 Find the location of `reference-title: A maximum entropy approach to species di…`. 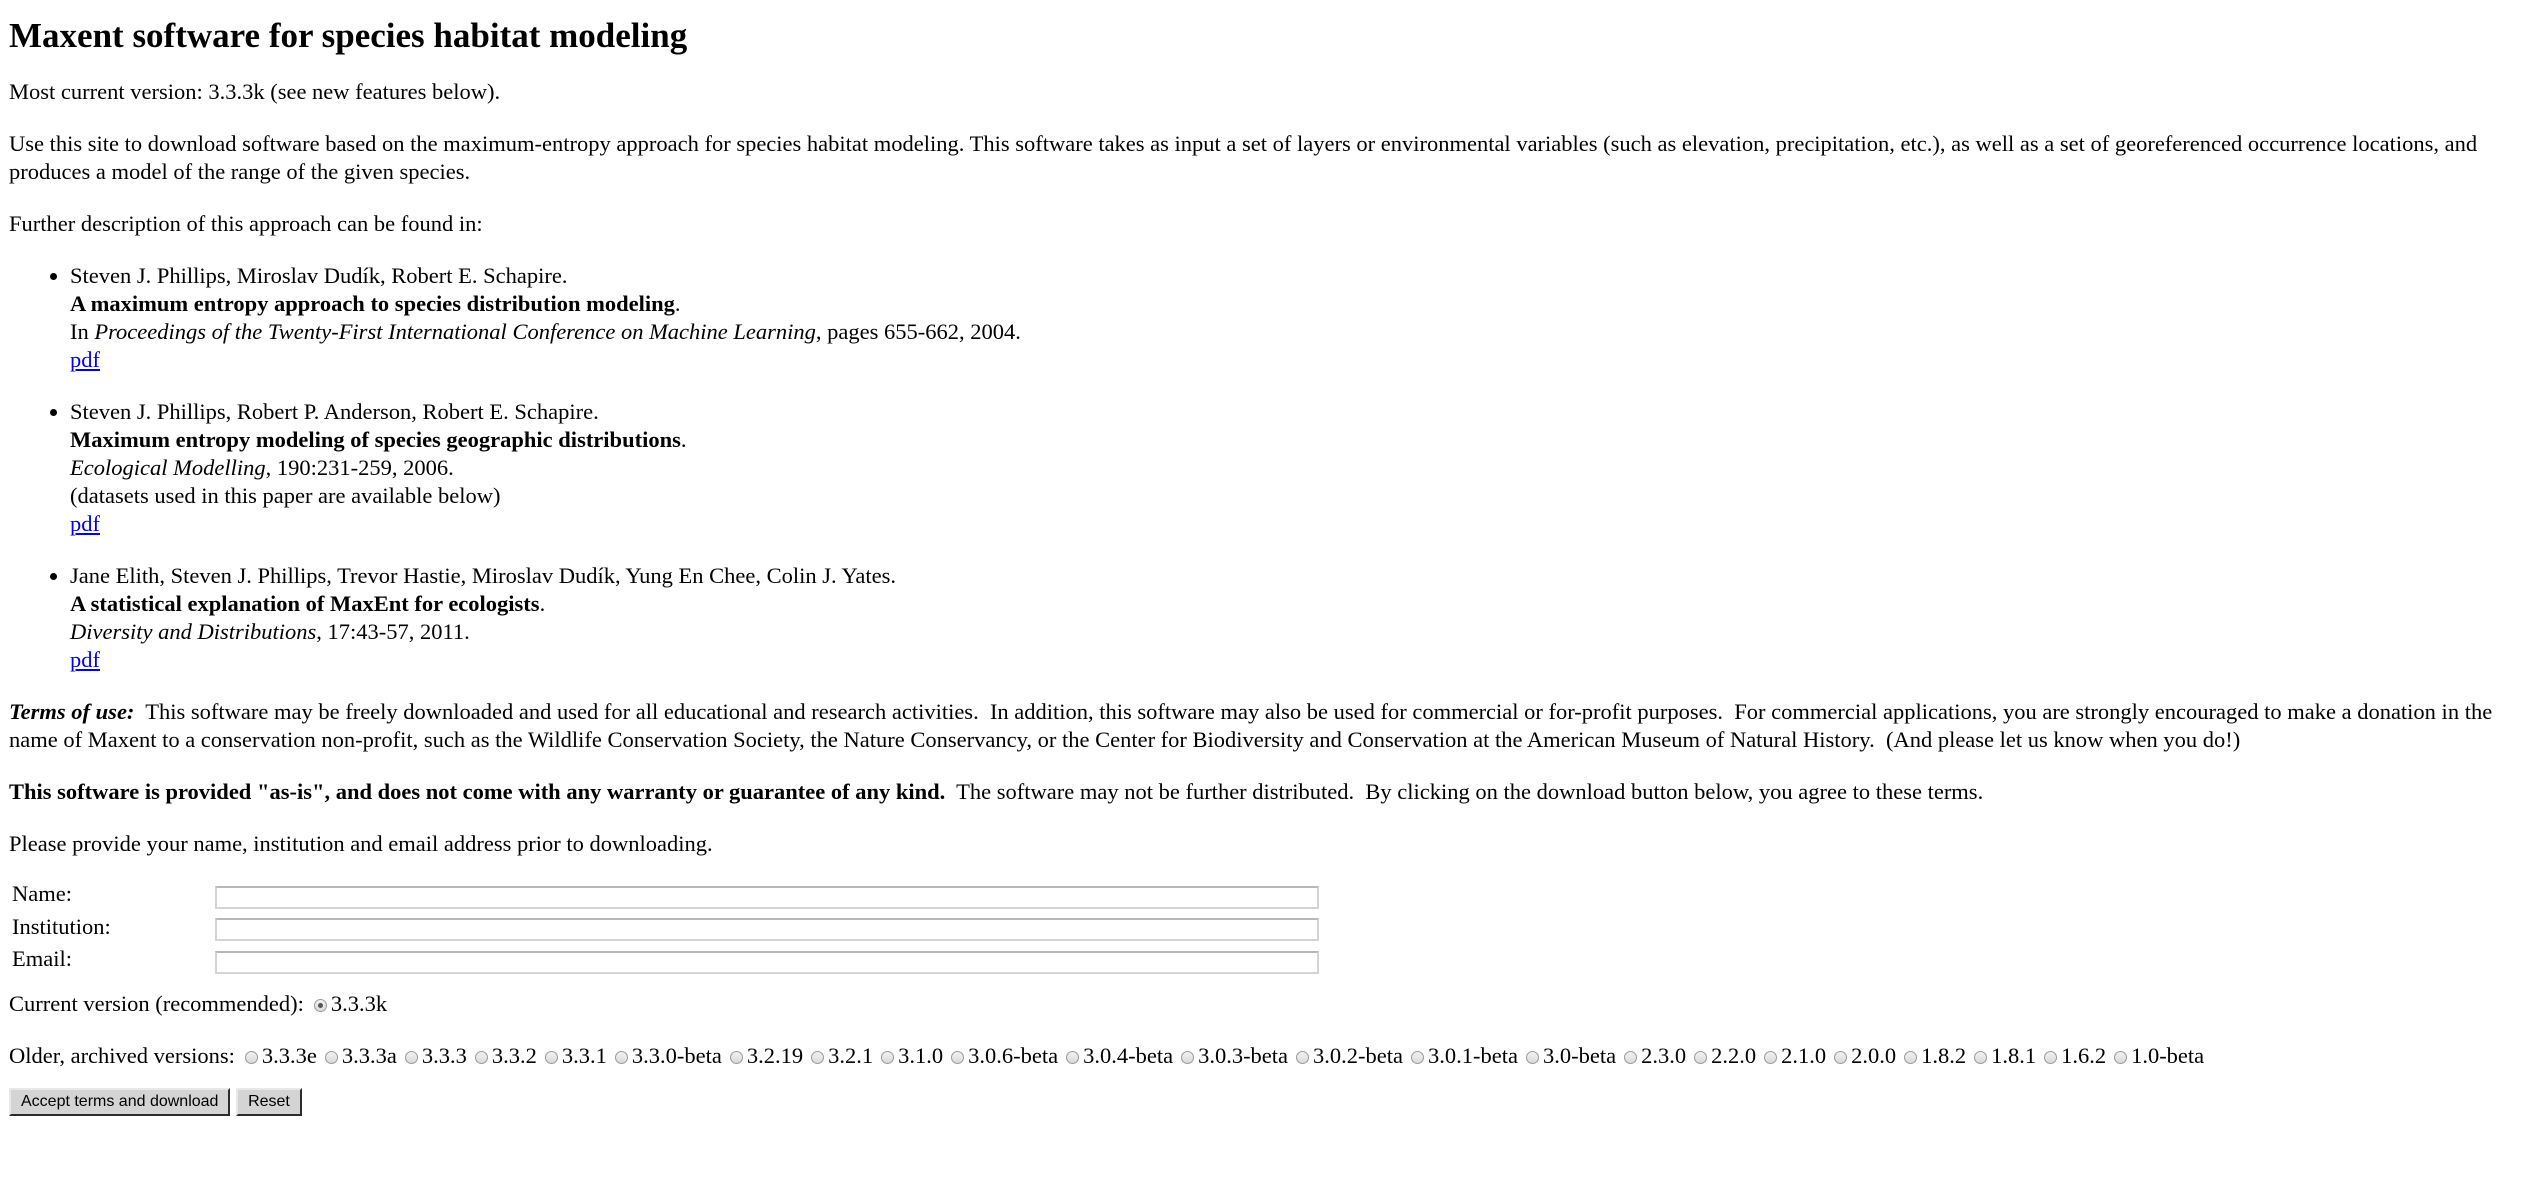

reference-title: A maximum entropy approach to species di… is located at coordinates (372, 303).